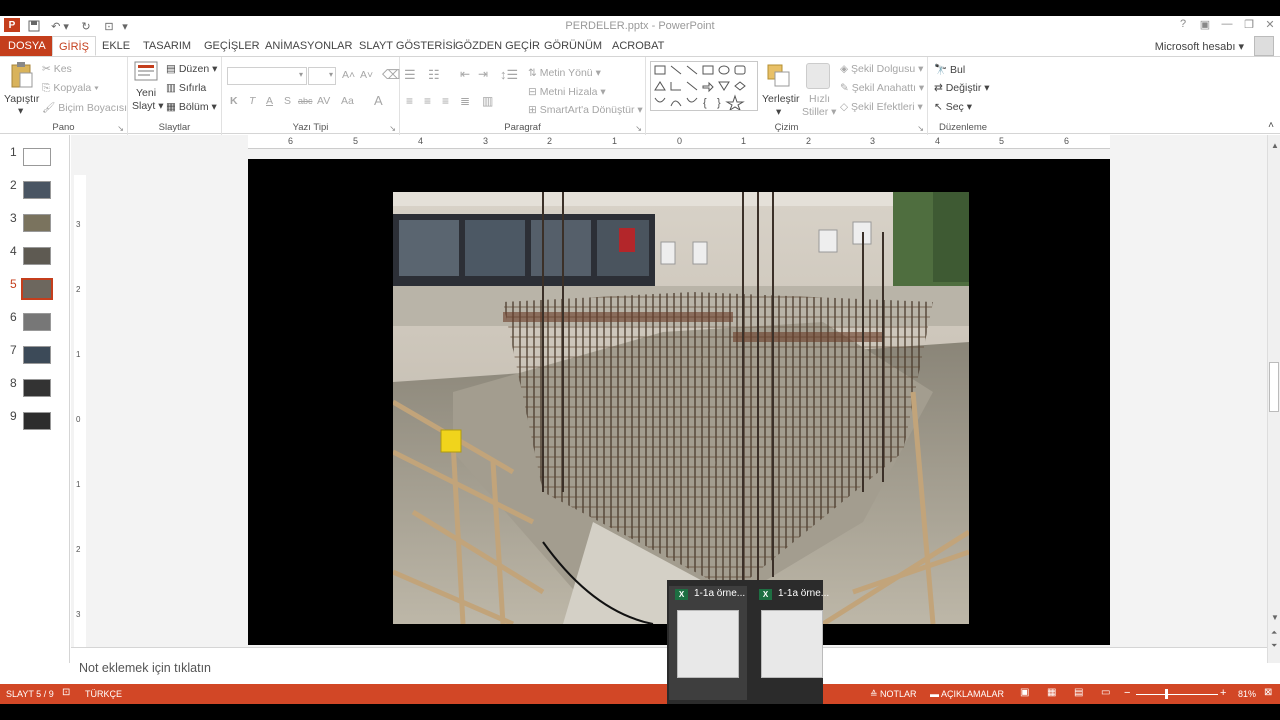 Image resolution: width=1280 pixels, height=720 pixels. What do you see at coordinates (305, 101) in the screenshot?
I see `strikethrough-button: abc` at bounding box center [305, 101].